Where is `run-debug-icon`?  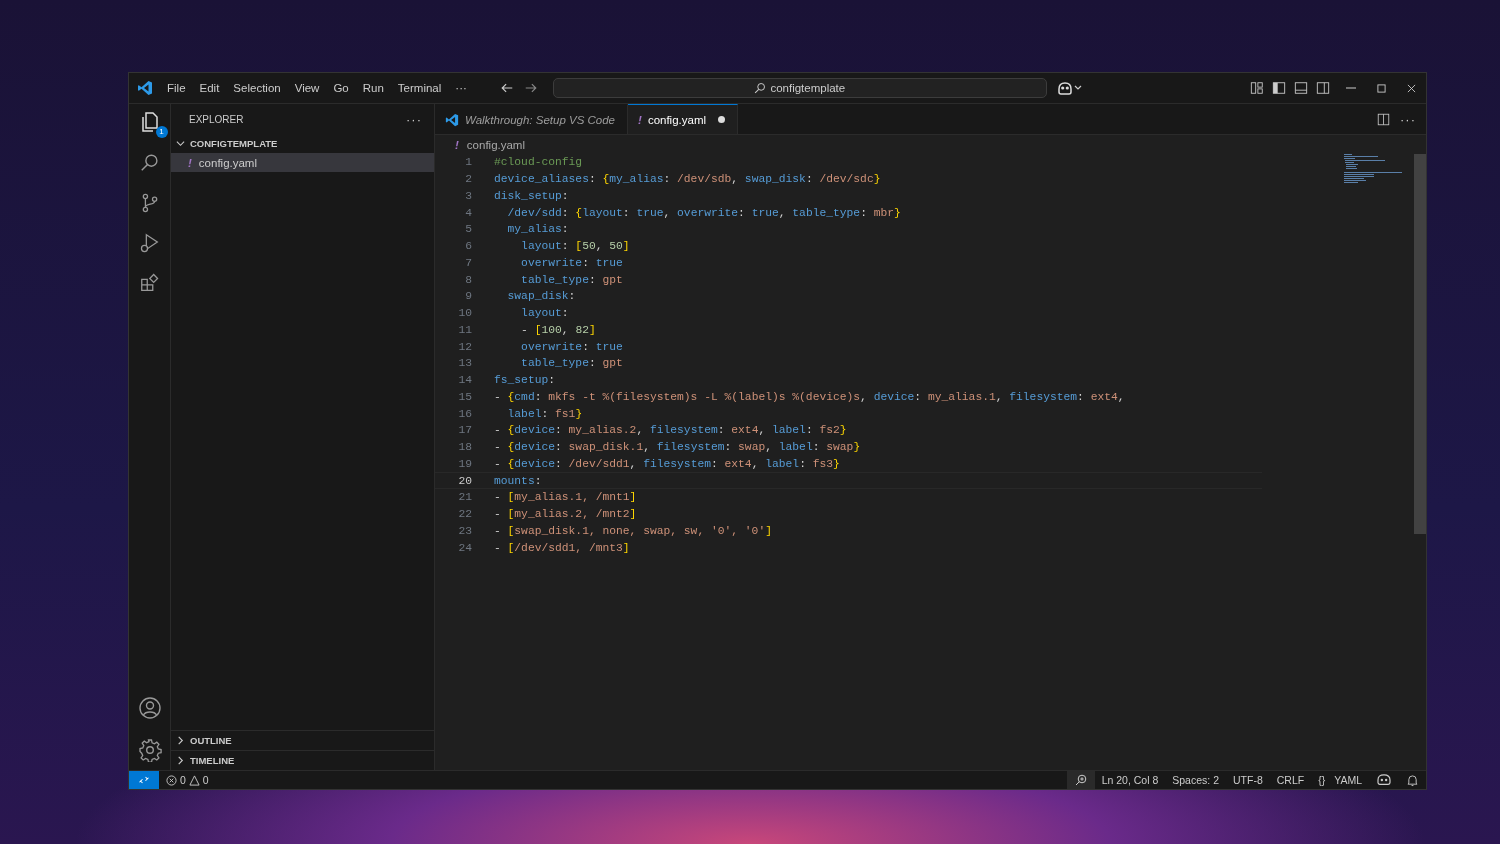 run-debug-icon is located at coordinates (149, 243).